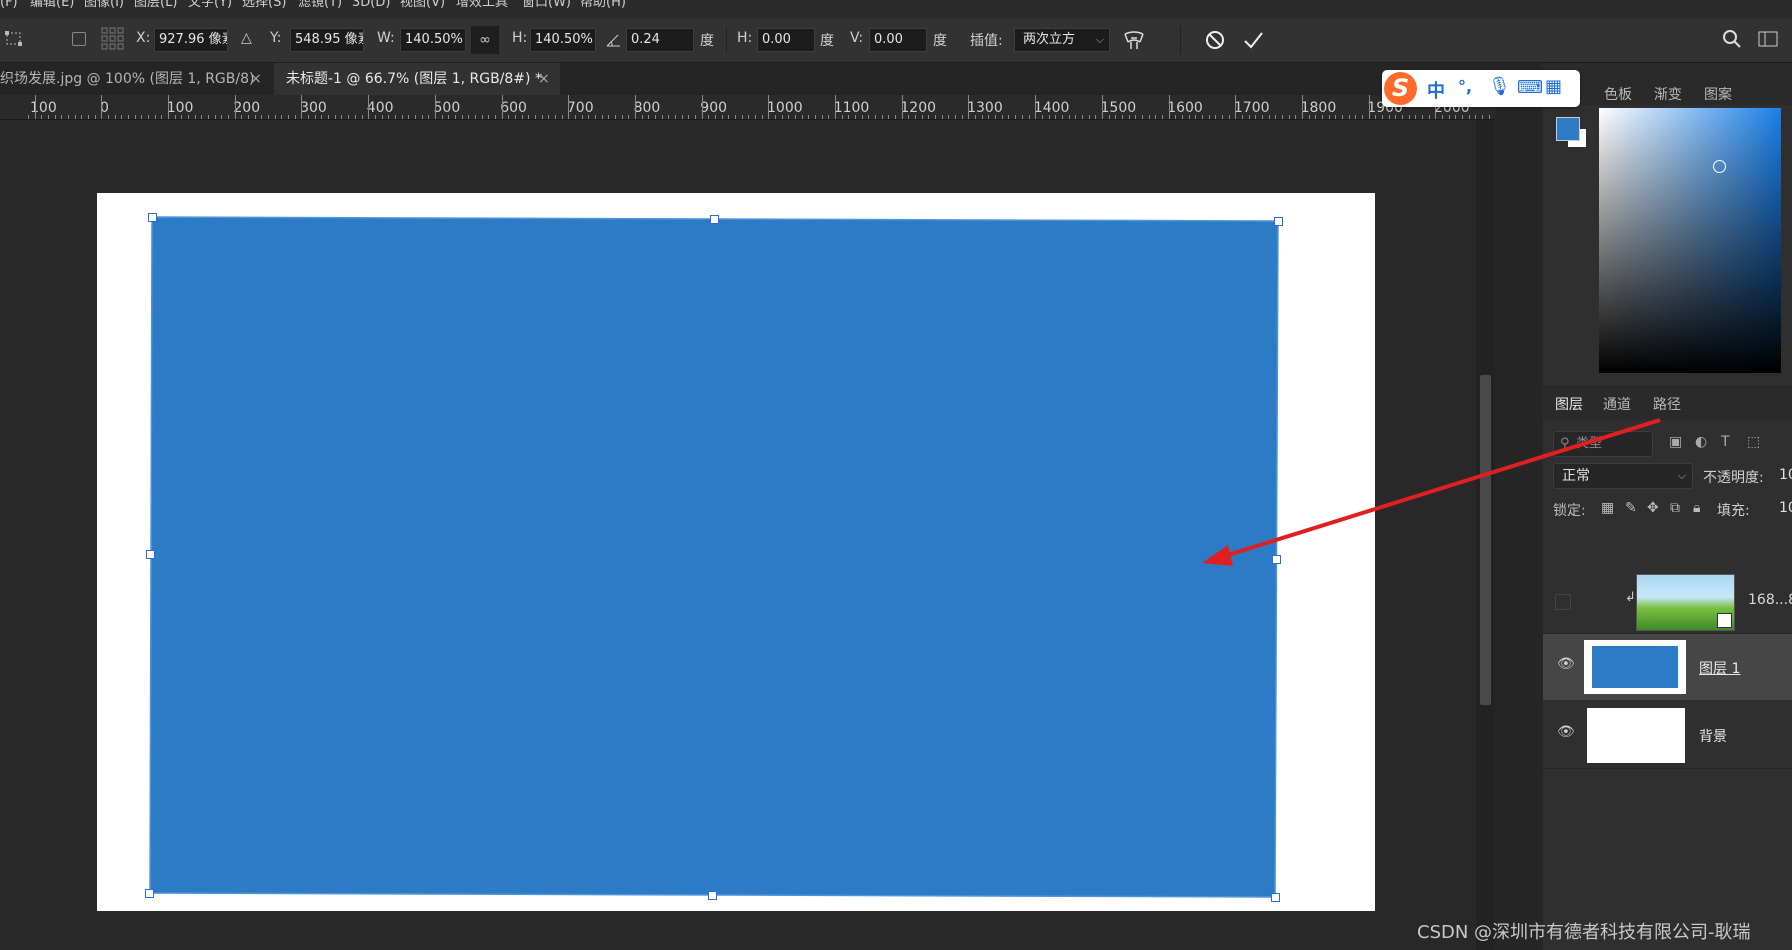 This screenshot has height=950, width=1792. I want to click on x-field: 927.96 像素, so click(191, 40).